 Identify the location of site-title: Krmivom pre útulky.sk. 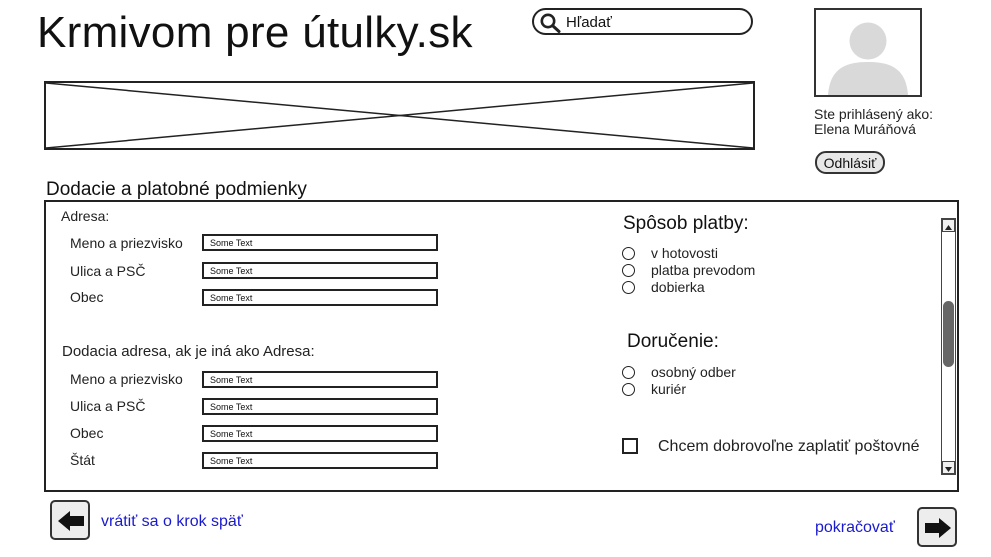
(255, 32).